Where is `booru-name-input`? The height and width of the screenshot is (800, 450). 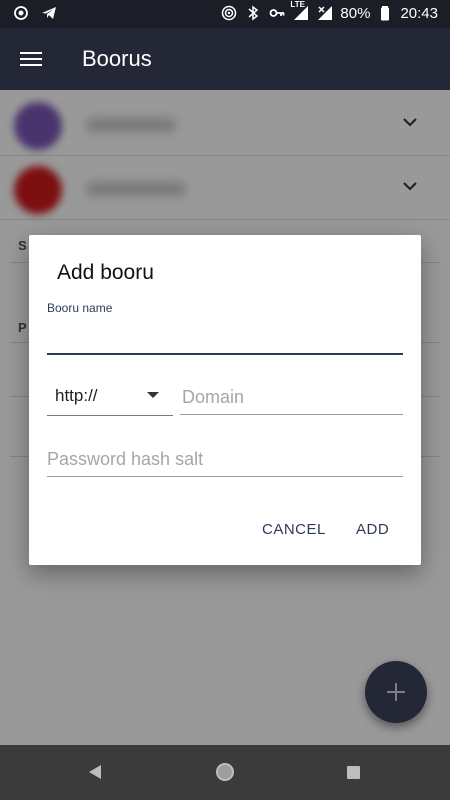 booru-name-input is located at coordinates (225, 337).